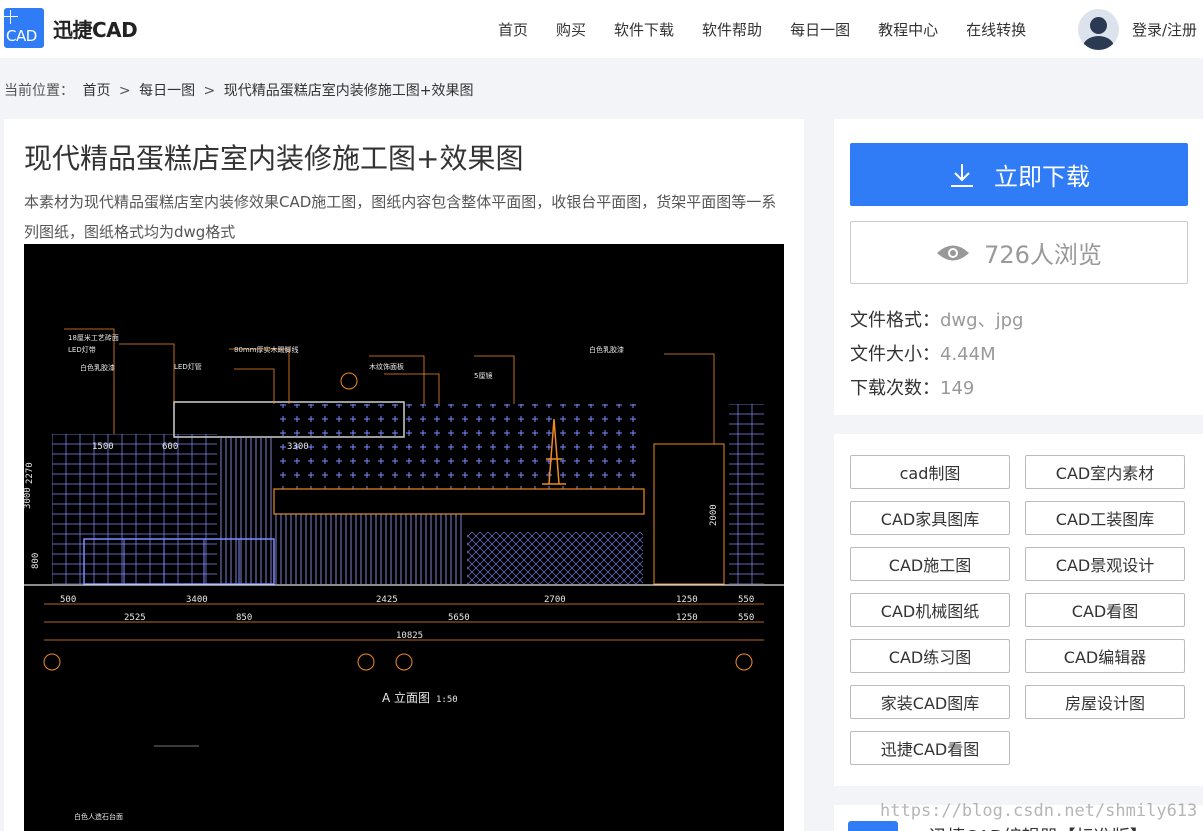 This screenshot has height=831, width=1203. Describe the element at coordinates (962, 175) in the screenshot. I see `download-icon` at that location.